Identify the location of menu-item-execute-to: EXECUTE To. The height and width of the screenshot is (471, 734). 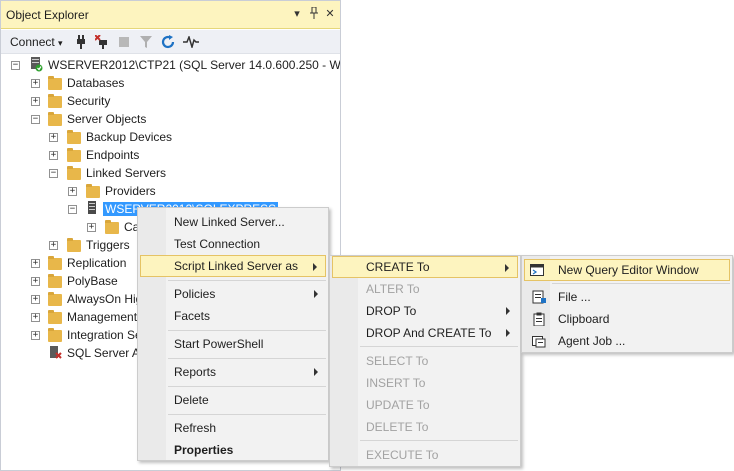
(425, 455).